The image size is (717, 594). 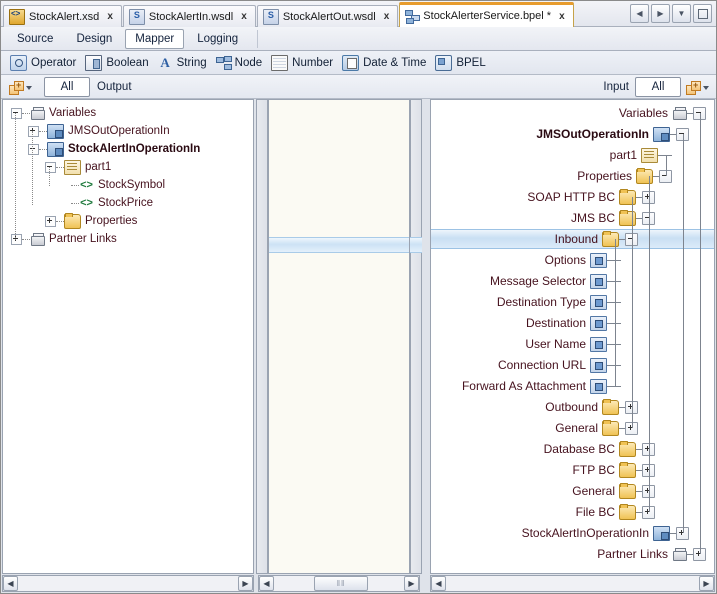 I want to click on tree-row-label: Database BC, so click(x=579, y=449).